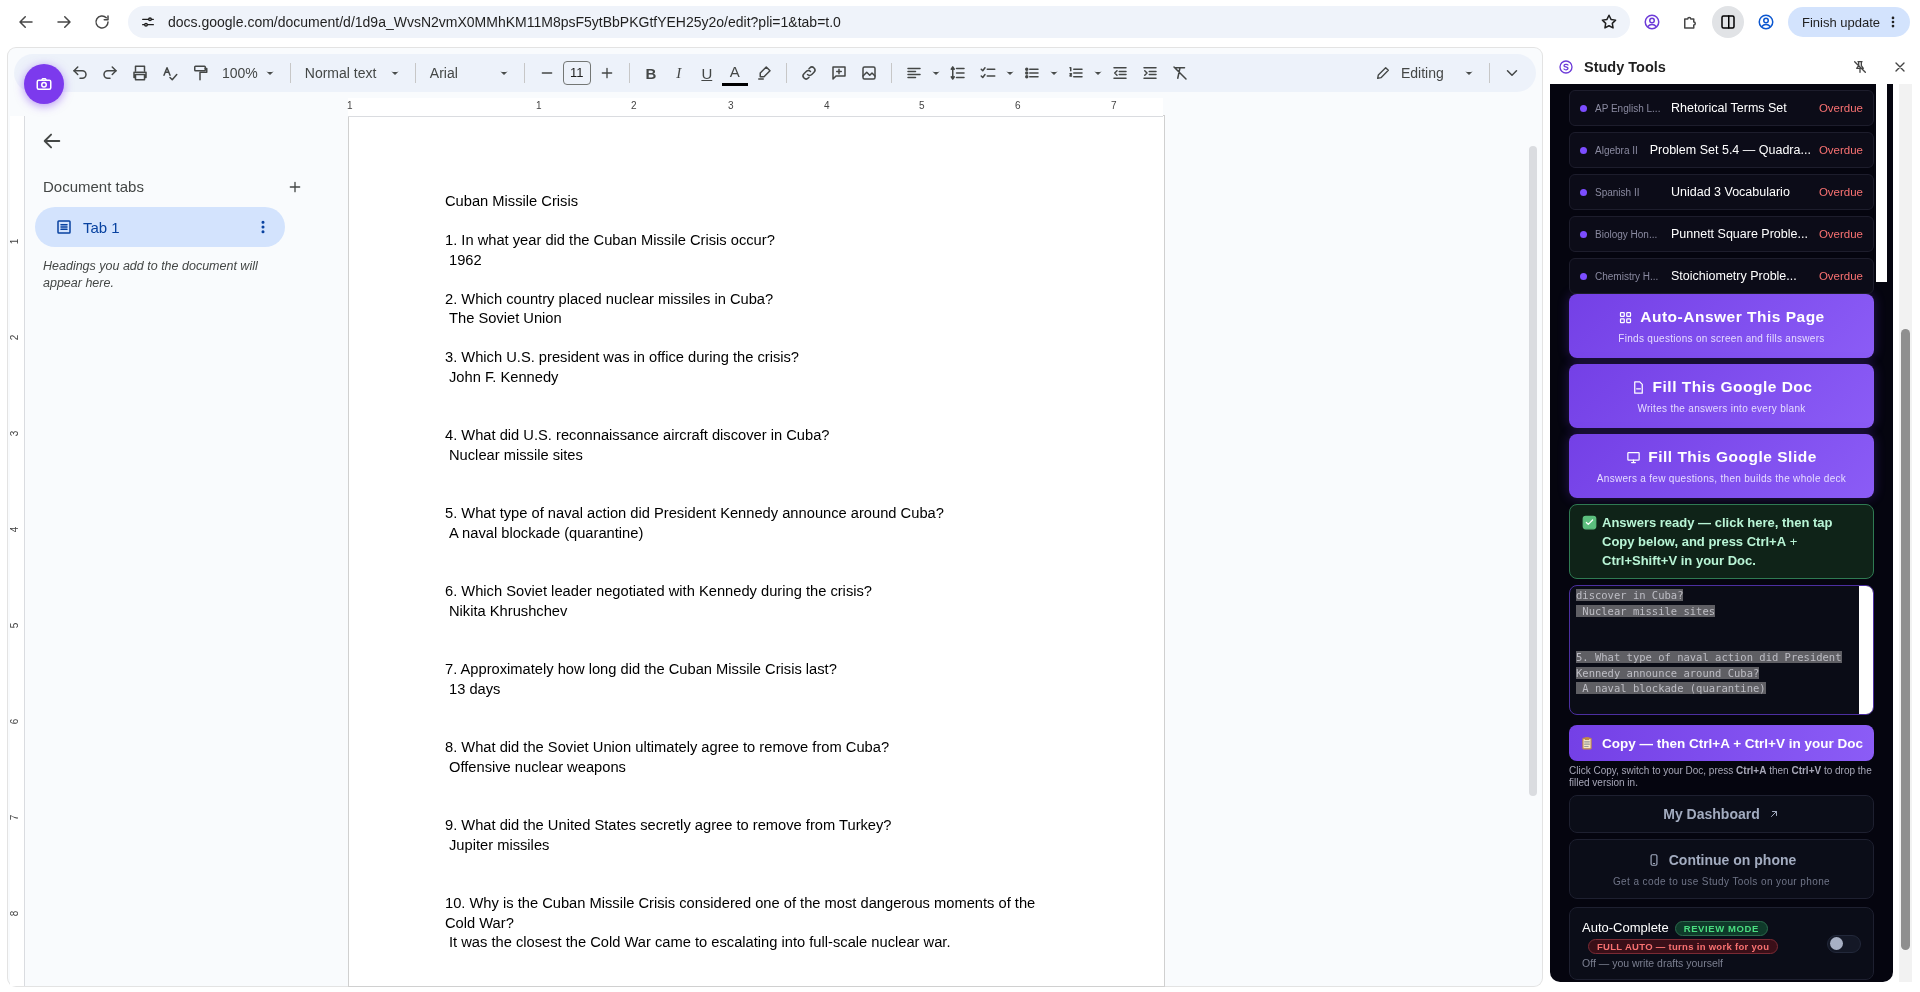 This screenshot has width=1920, height=992. Describe the element at coordinates (1533, 471) in the screenshot. I see `scrollbar-thumb` at that location.